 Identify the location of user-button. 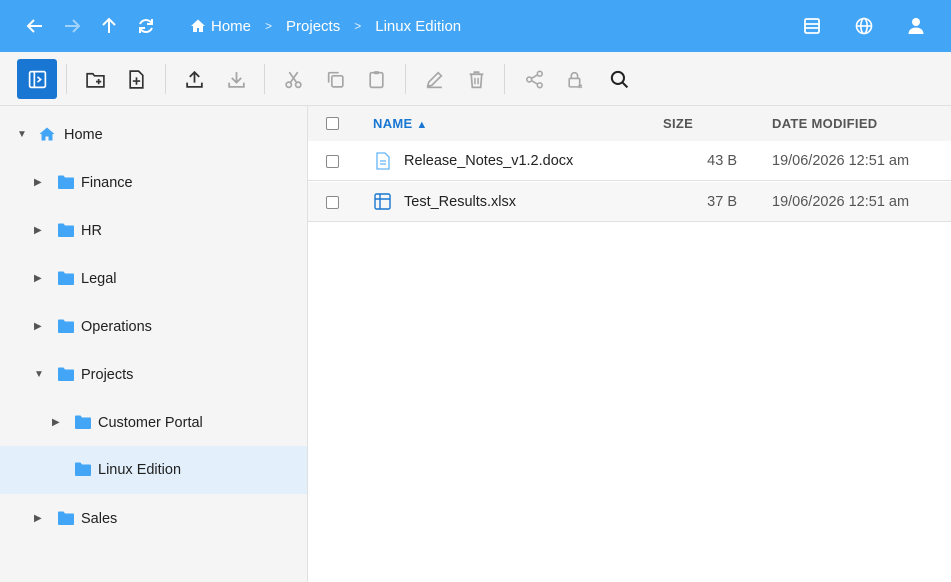
(916, 26).